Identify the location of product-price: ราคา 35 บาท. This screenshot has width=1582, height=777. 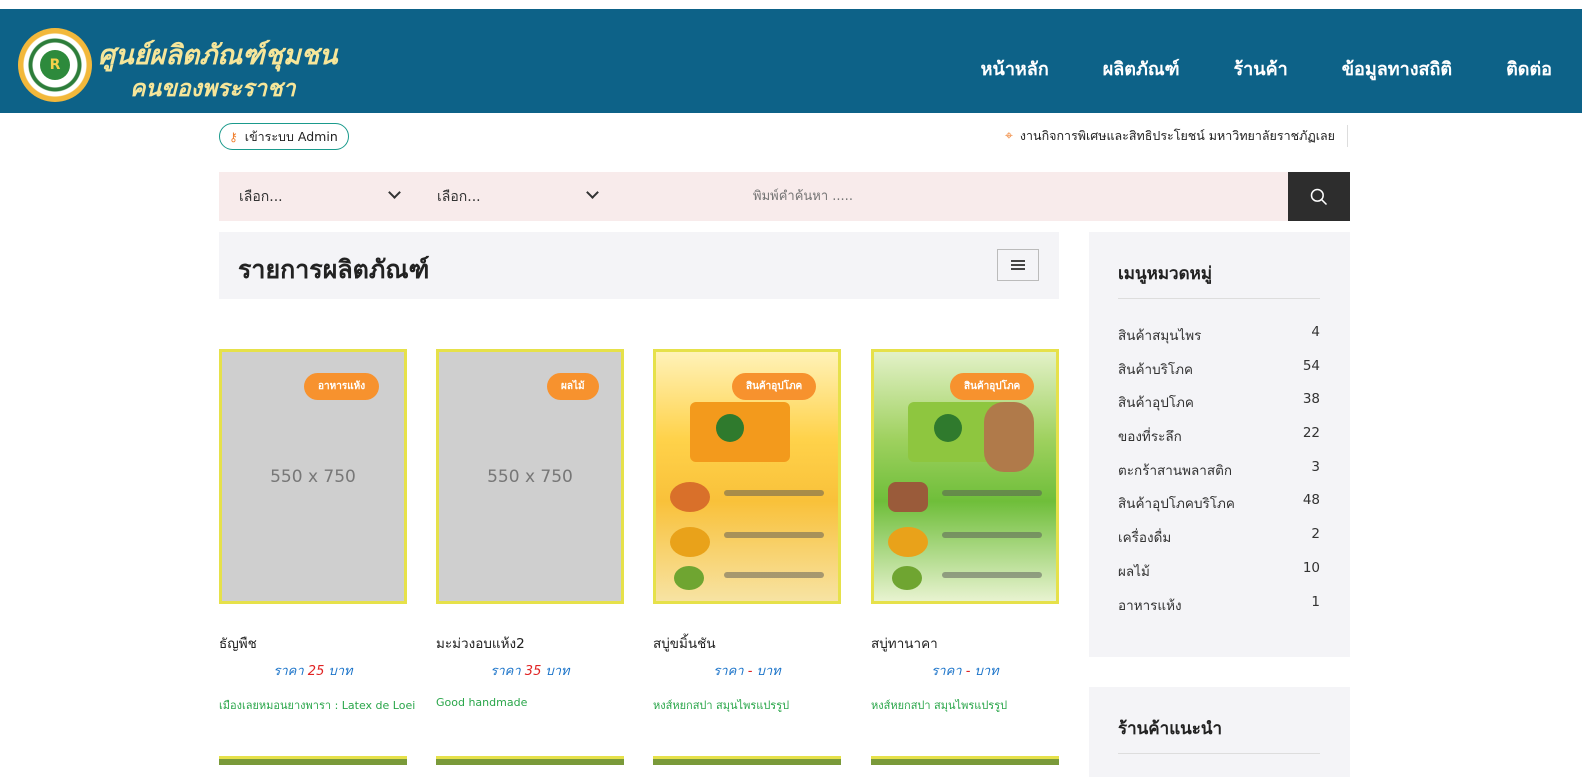
(530, 670).